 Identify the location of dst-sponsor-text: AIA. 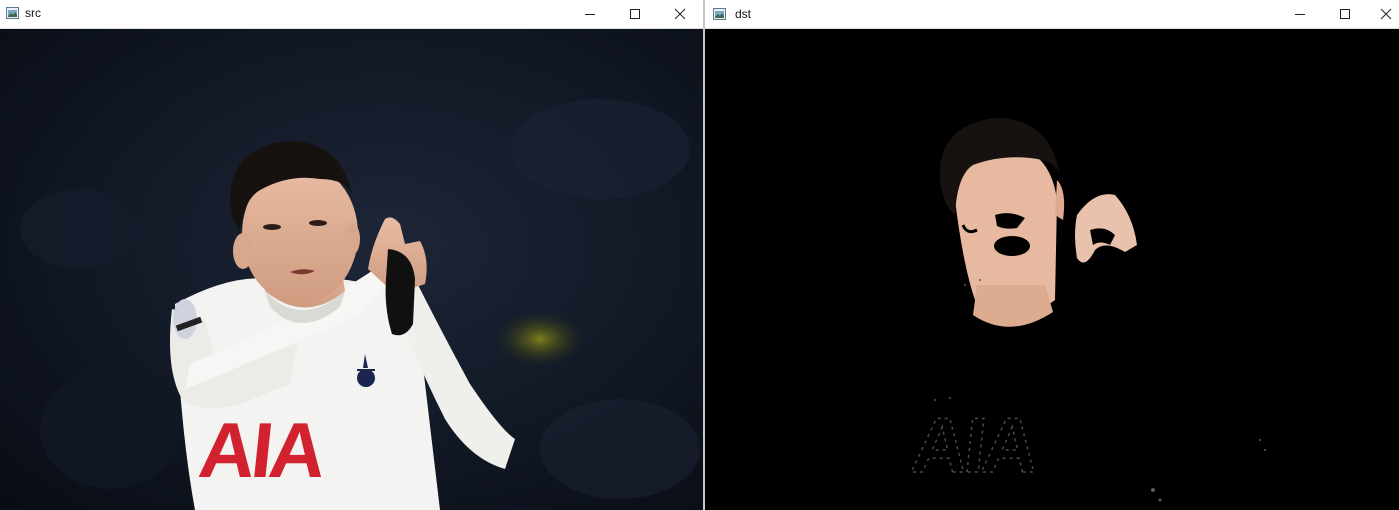
(975, 445).